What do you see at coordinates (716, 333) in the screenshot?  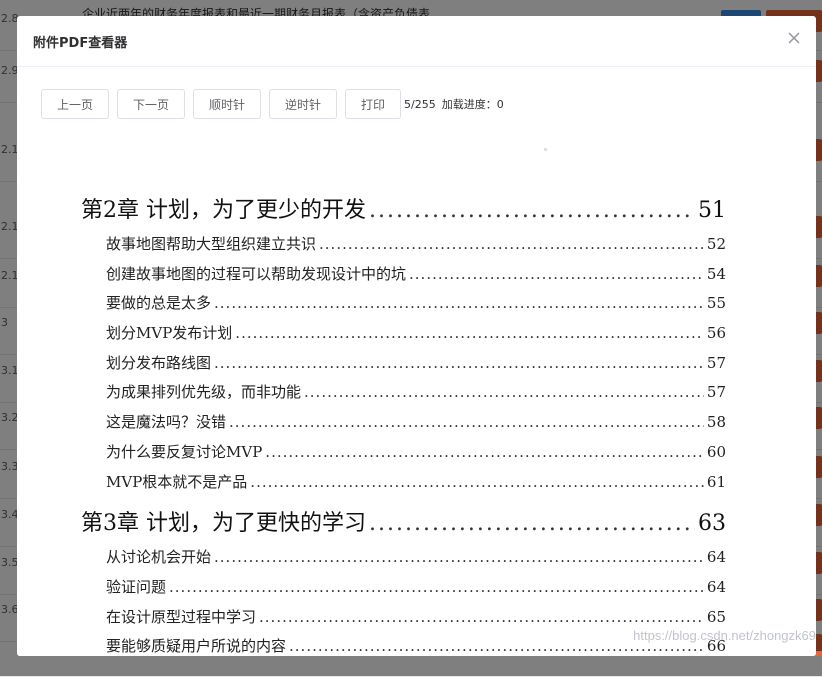 I see `entry-page-number: 56` at bounding box center [716, 333].